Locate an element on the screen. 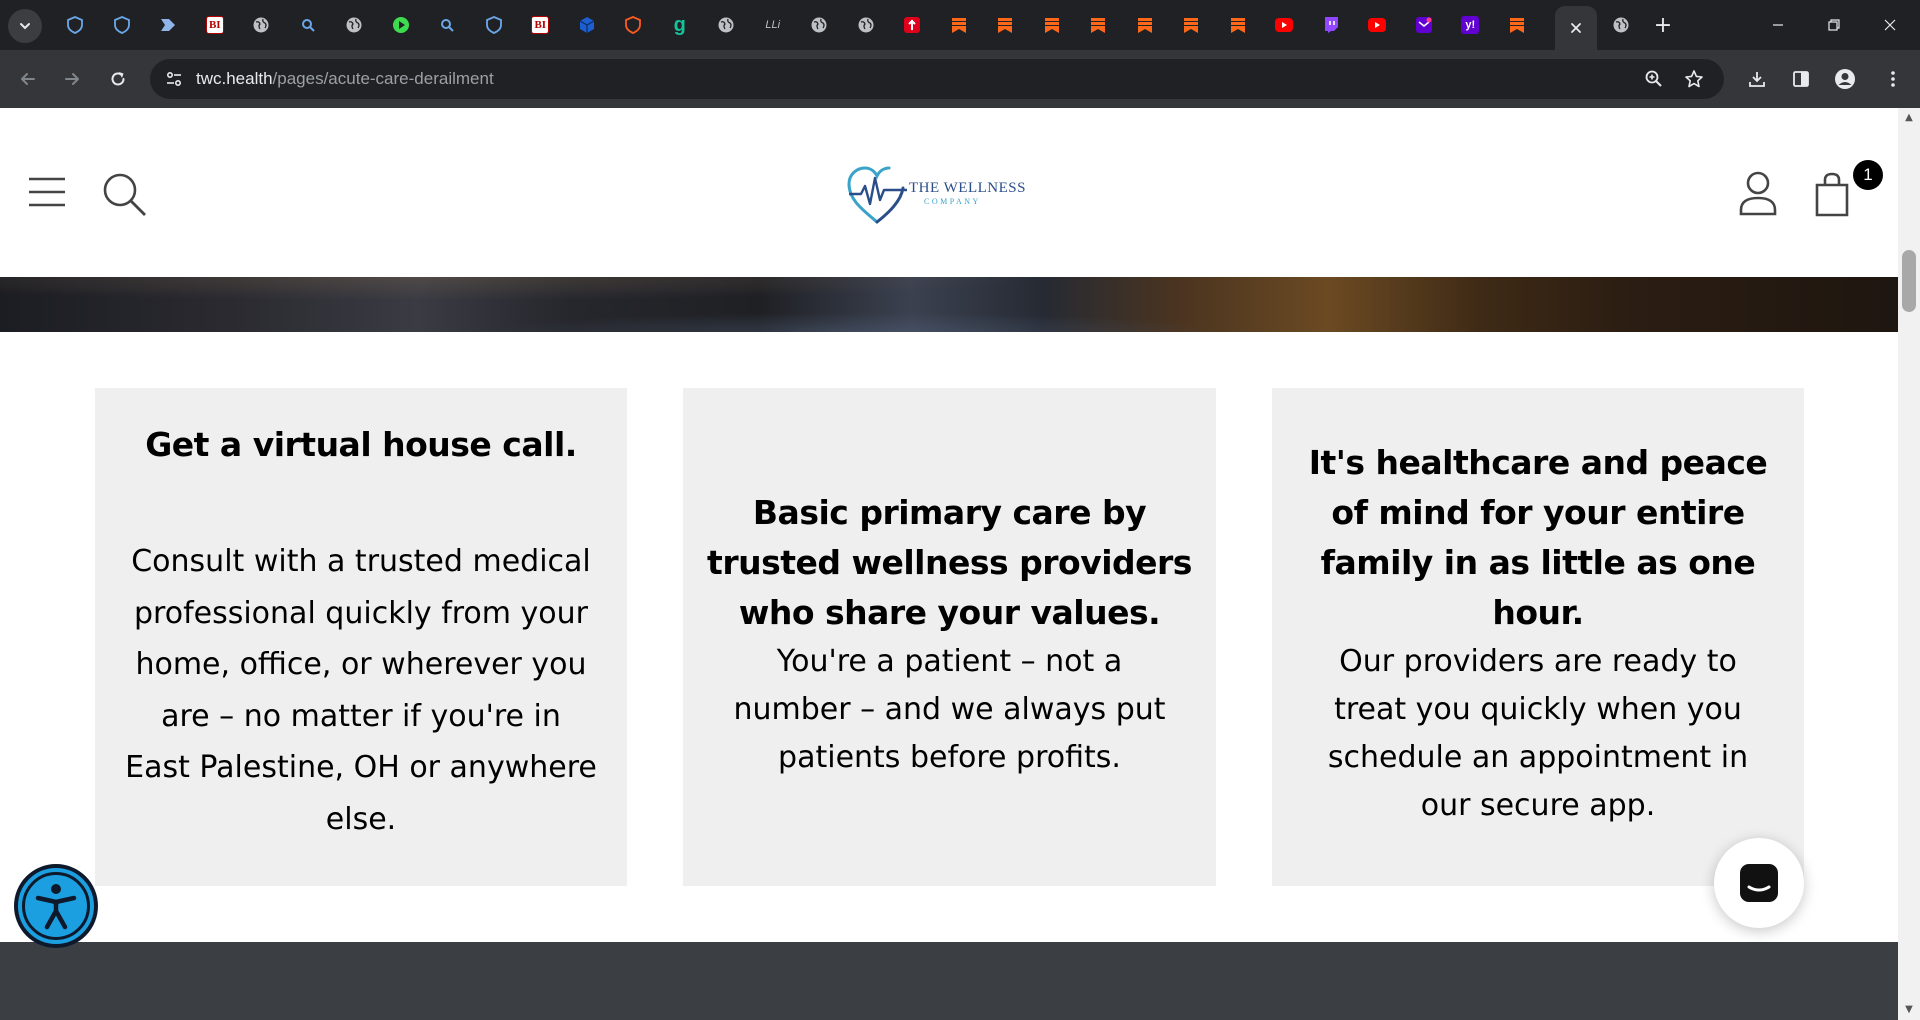  red-icon is located at coordinates (912, 25).